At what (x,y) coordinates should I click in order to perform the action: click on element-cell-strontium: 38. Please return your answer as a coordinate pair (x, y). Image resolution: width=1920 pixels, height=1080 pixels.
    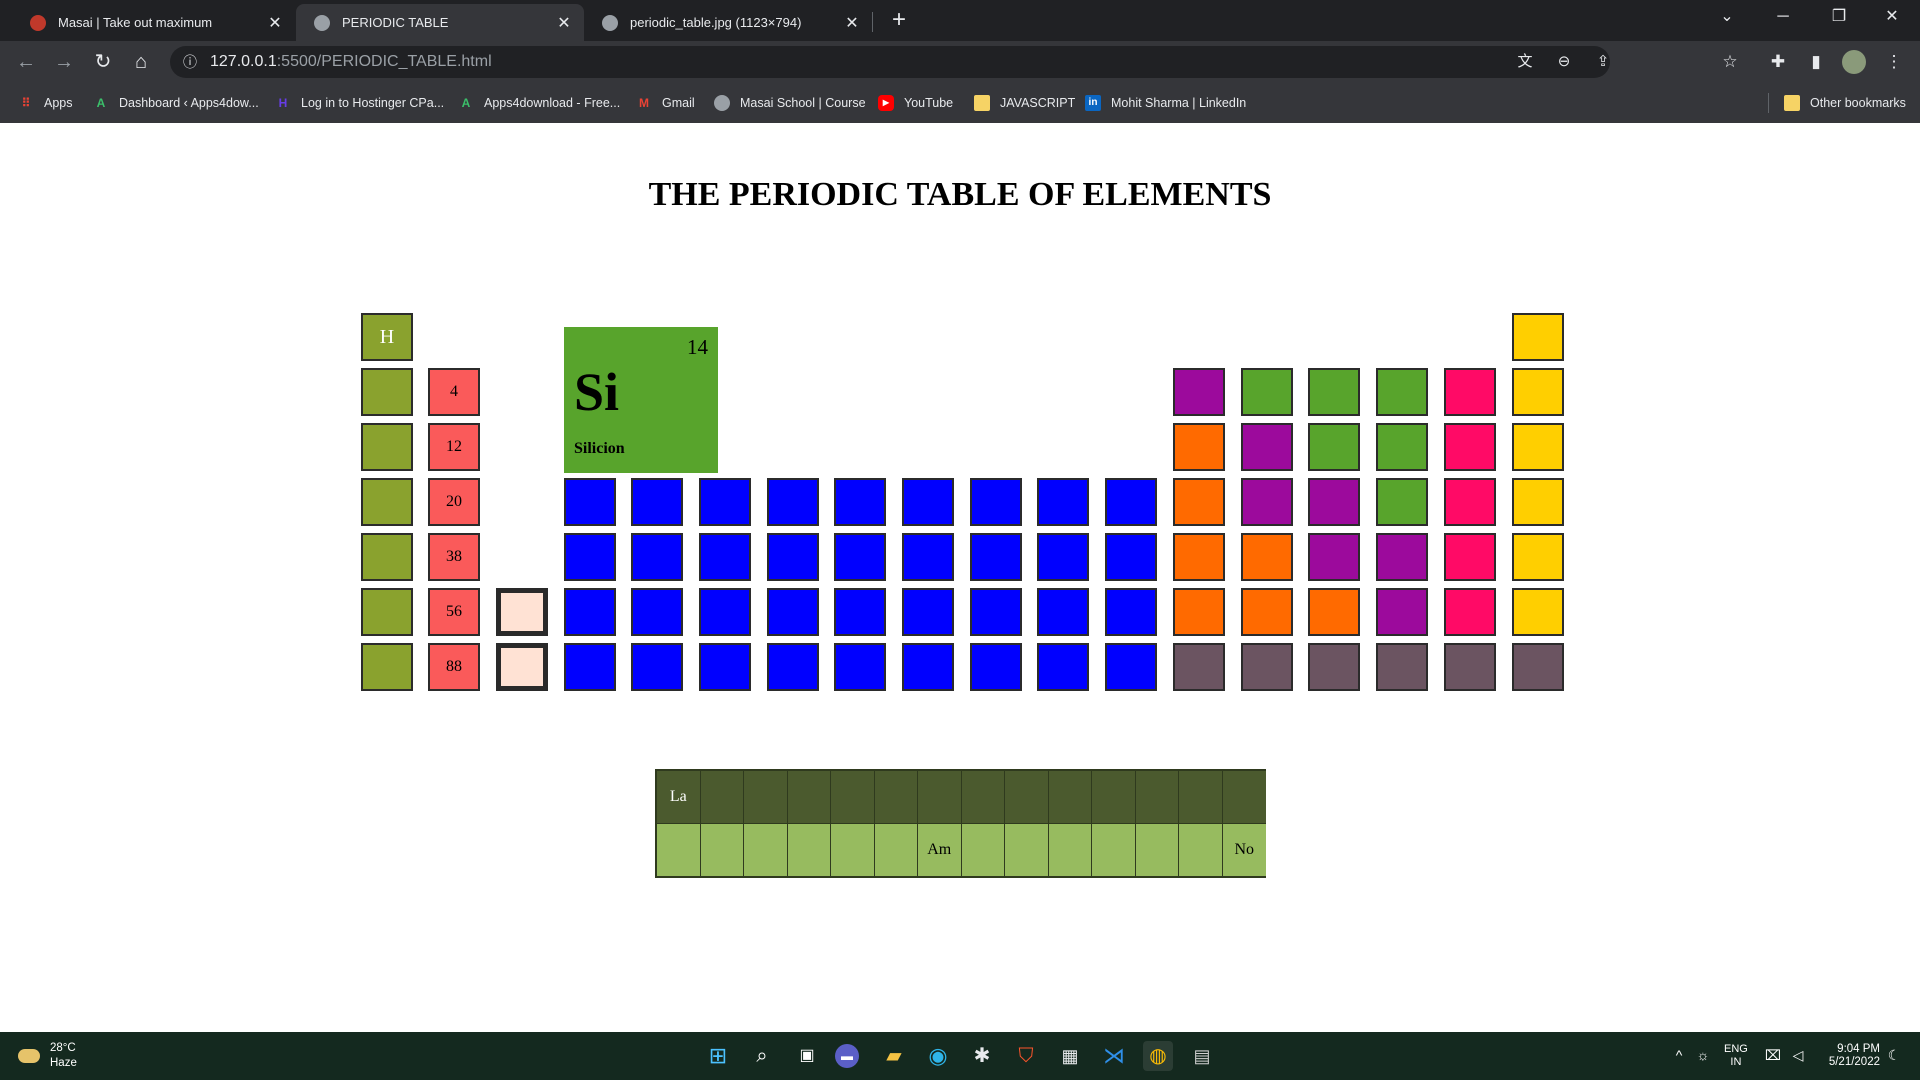
    Looking at the image, I should click on (454, 557).